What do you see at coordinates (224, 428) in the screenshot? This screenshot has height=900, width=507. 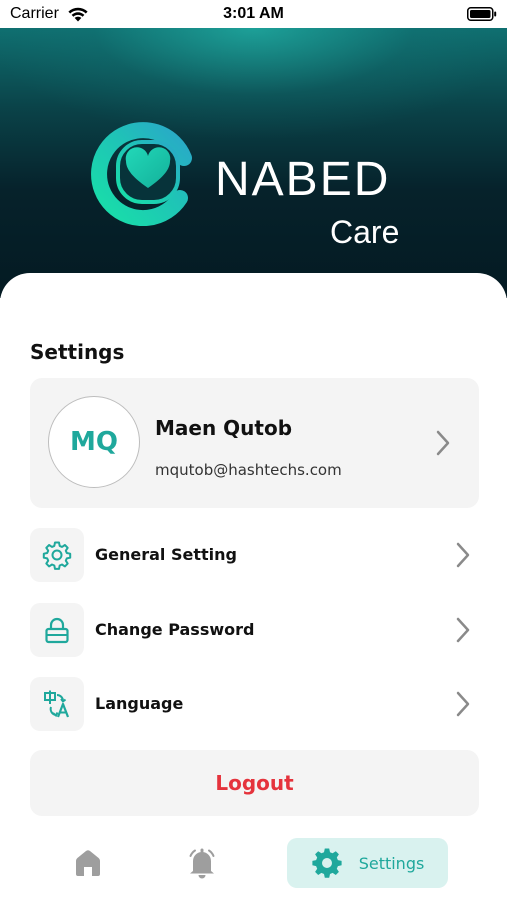 I see `profile-name: Maen Qutob` at bounding box center [224, 428].